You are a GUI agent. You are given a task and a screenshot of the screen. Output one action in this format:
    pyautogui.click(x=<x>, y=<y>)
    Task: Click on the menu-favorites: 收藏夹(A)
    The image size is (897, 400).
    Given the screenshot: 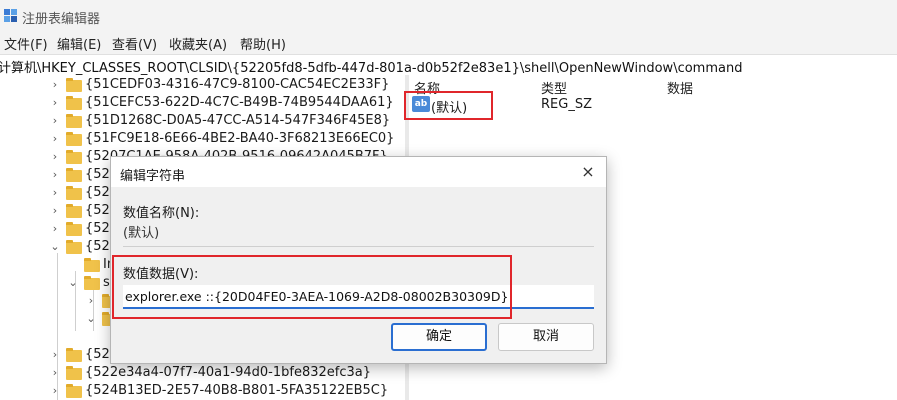 What is the action you would take?
    pyautogui.click(x=198, y=43)
    